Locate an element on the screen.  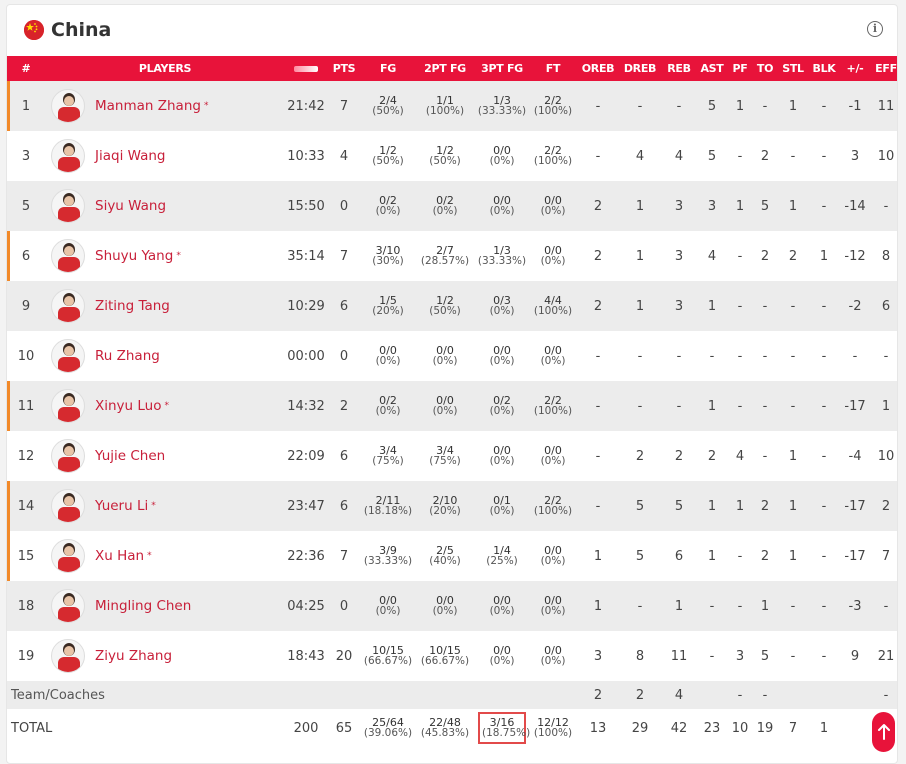
stat-dreb: 8 is located at coordinates (640, 656).